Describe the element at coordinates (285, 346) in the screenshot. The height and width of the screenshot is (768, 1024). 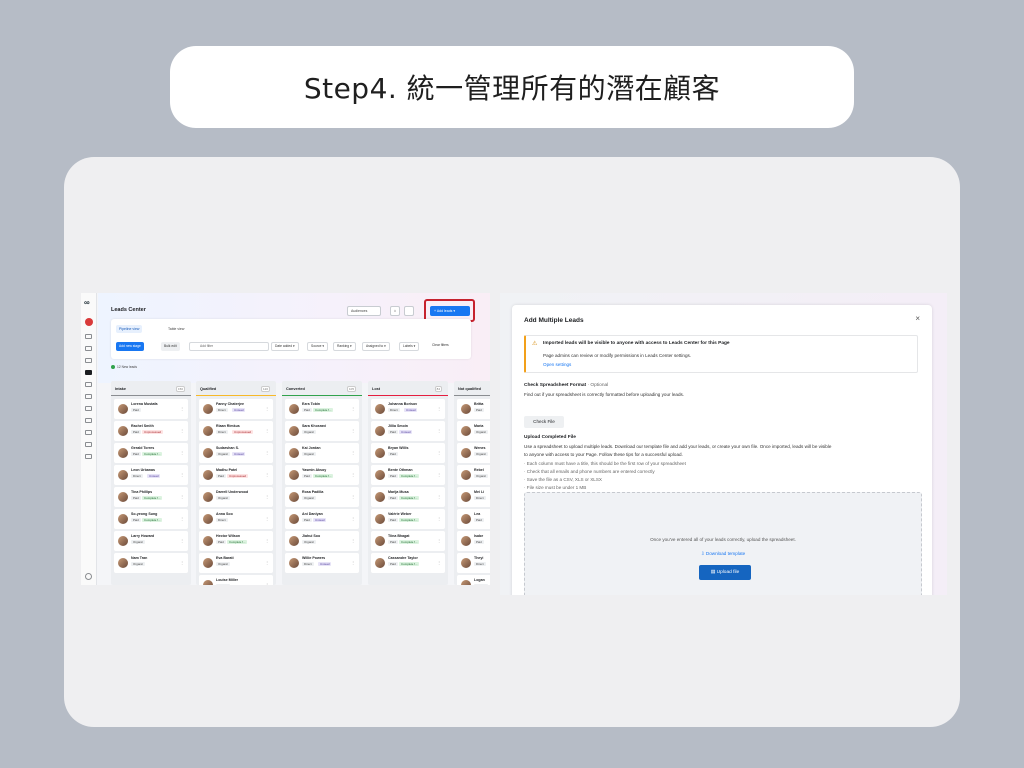
I see `filter-date-added: Date added ▾` at that location.